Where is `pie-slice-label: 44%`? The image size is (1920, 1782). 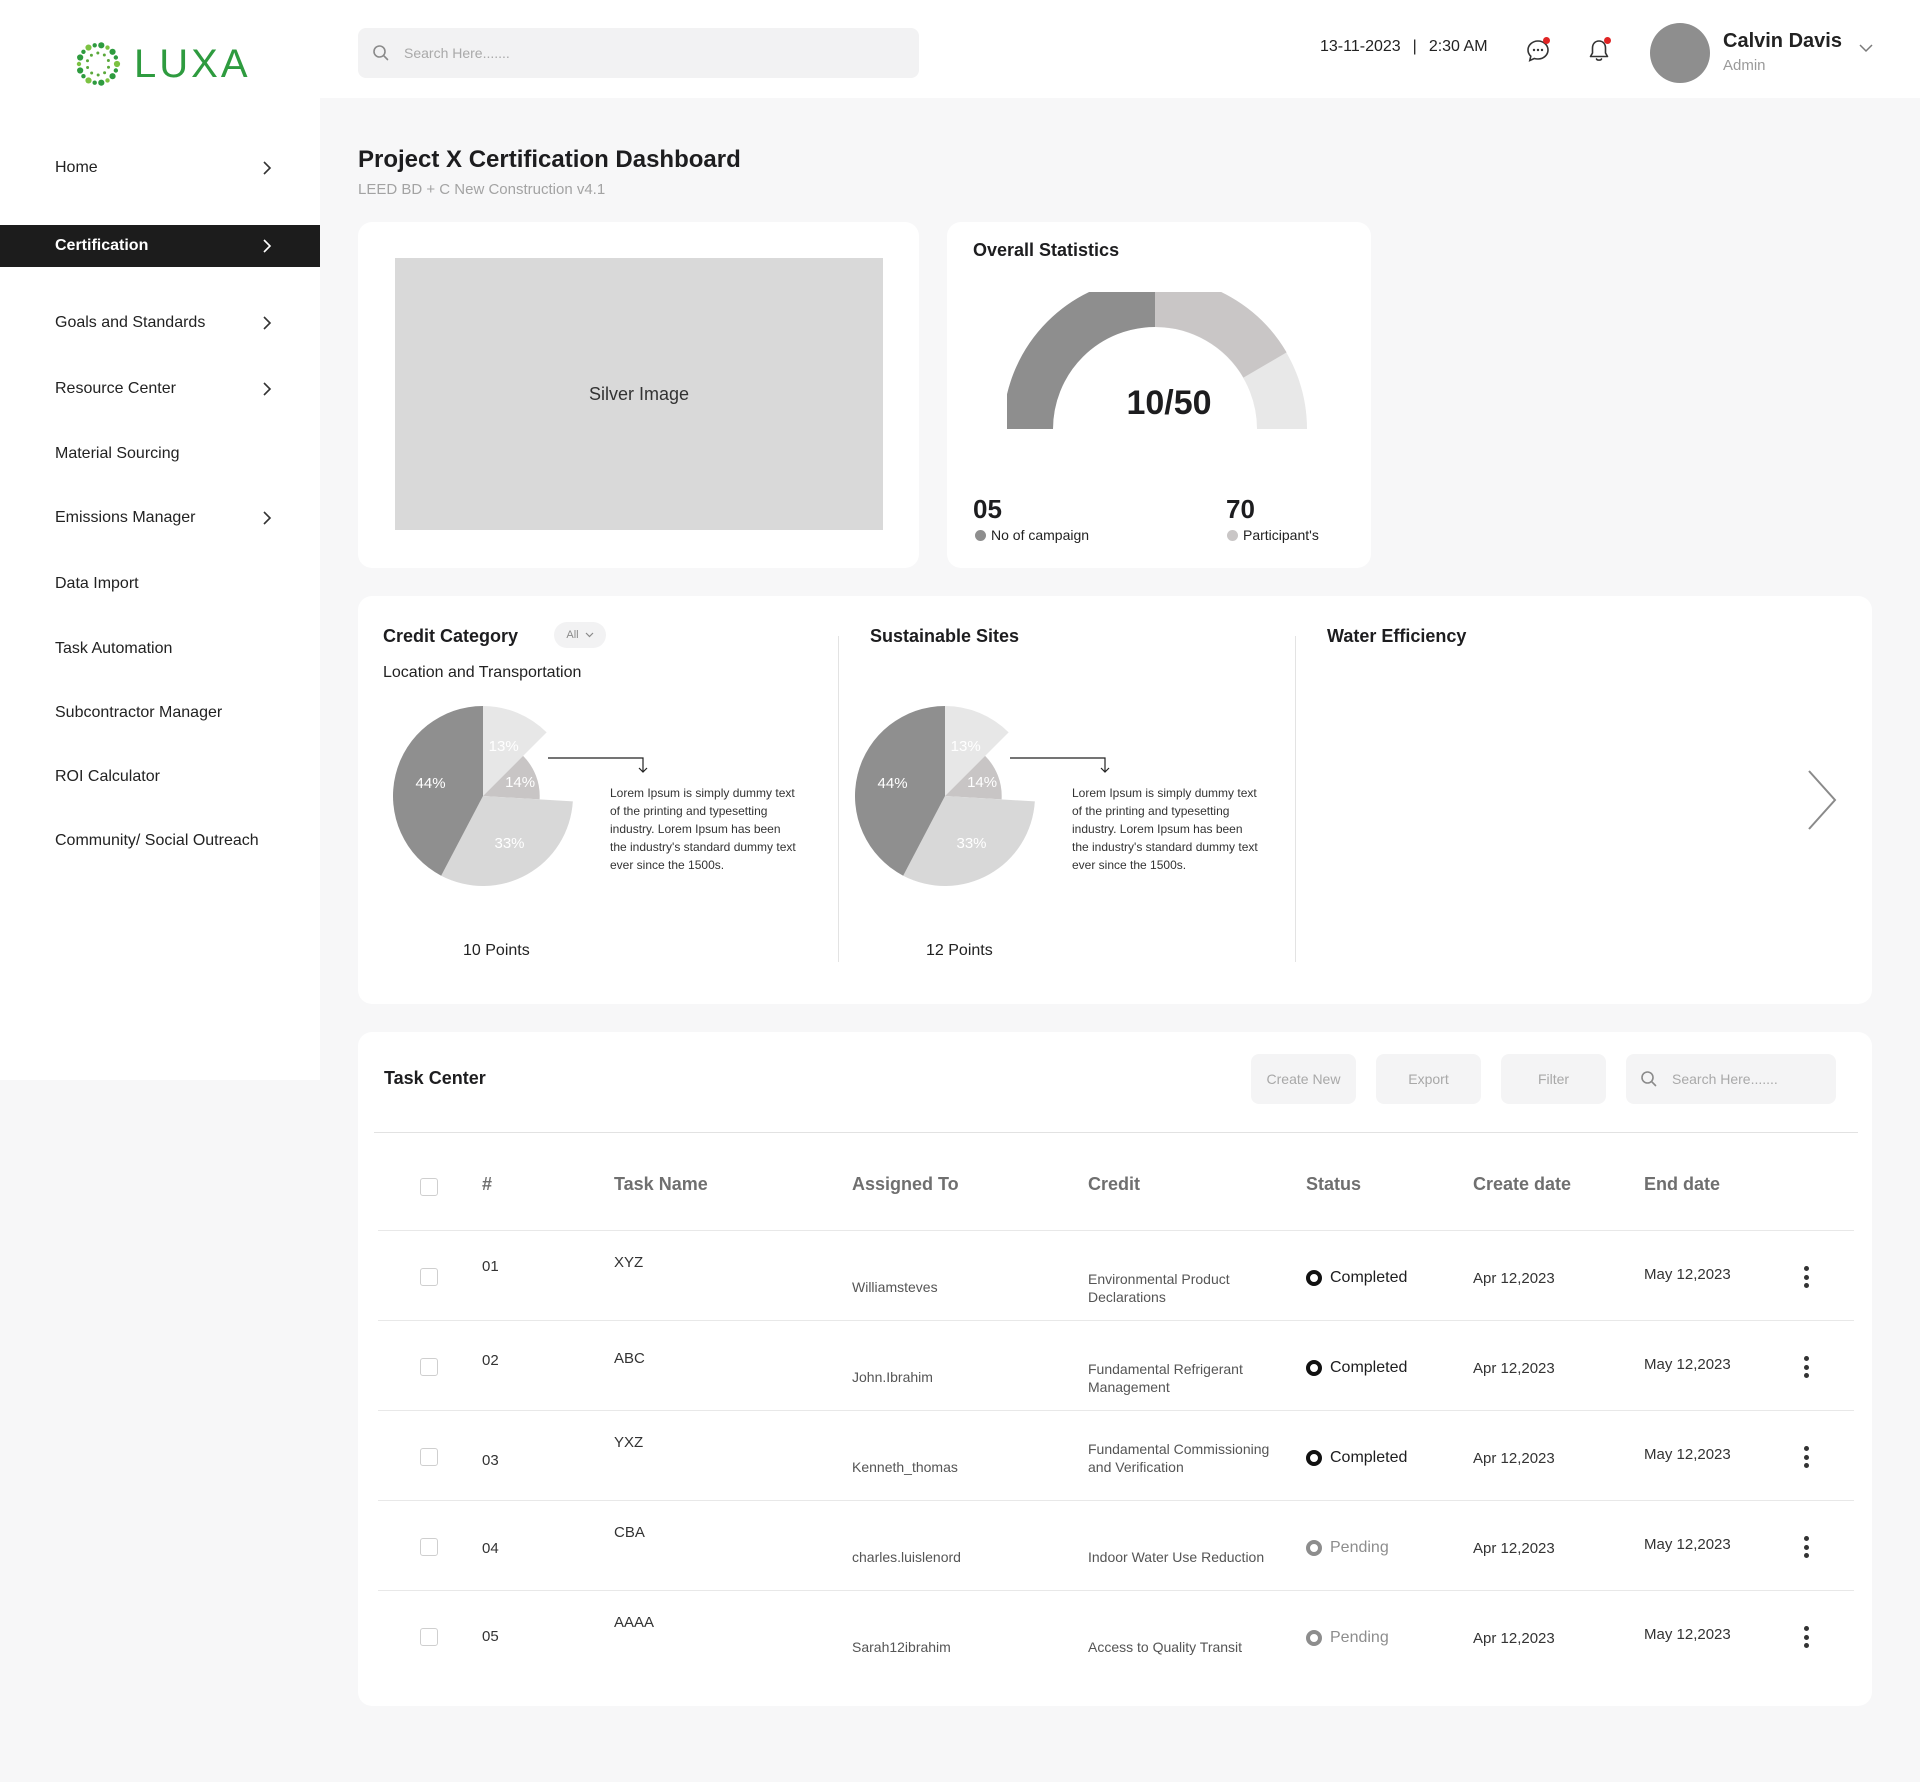 pie-slice-label: 44% is located at coordinates (431, 783).